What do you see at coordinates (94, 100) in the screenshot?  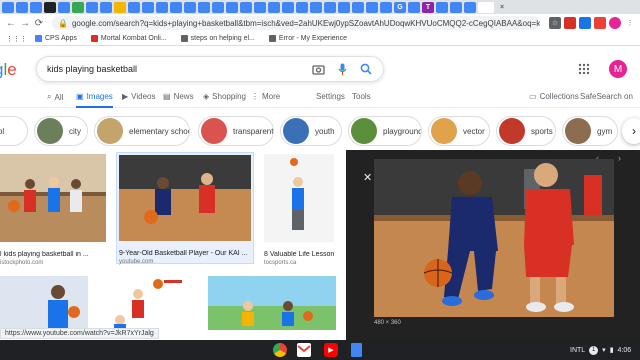 I see `tab-images: ▣ Images` at bounding box center [94, 100].